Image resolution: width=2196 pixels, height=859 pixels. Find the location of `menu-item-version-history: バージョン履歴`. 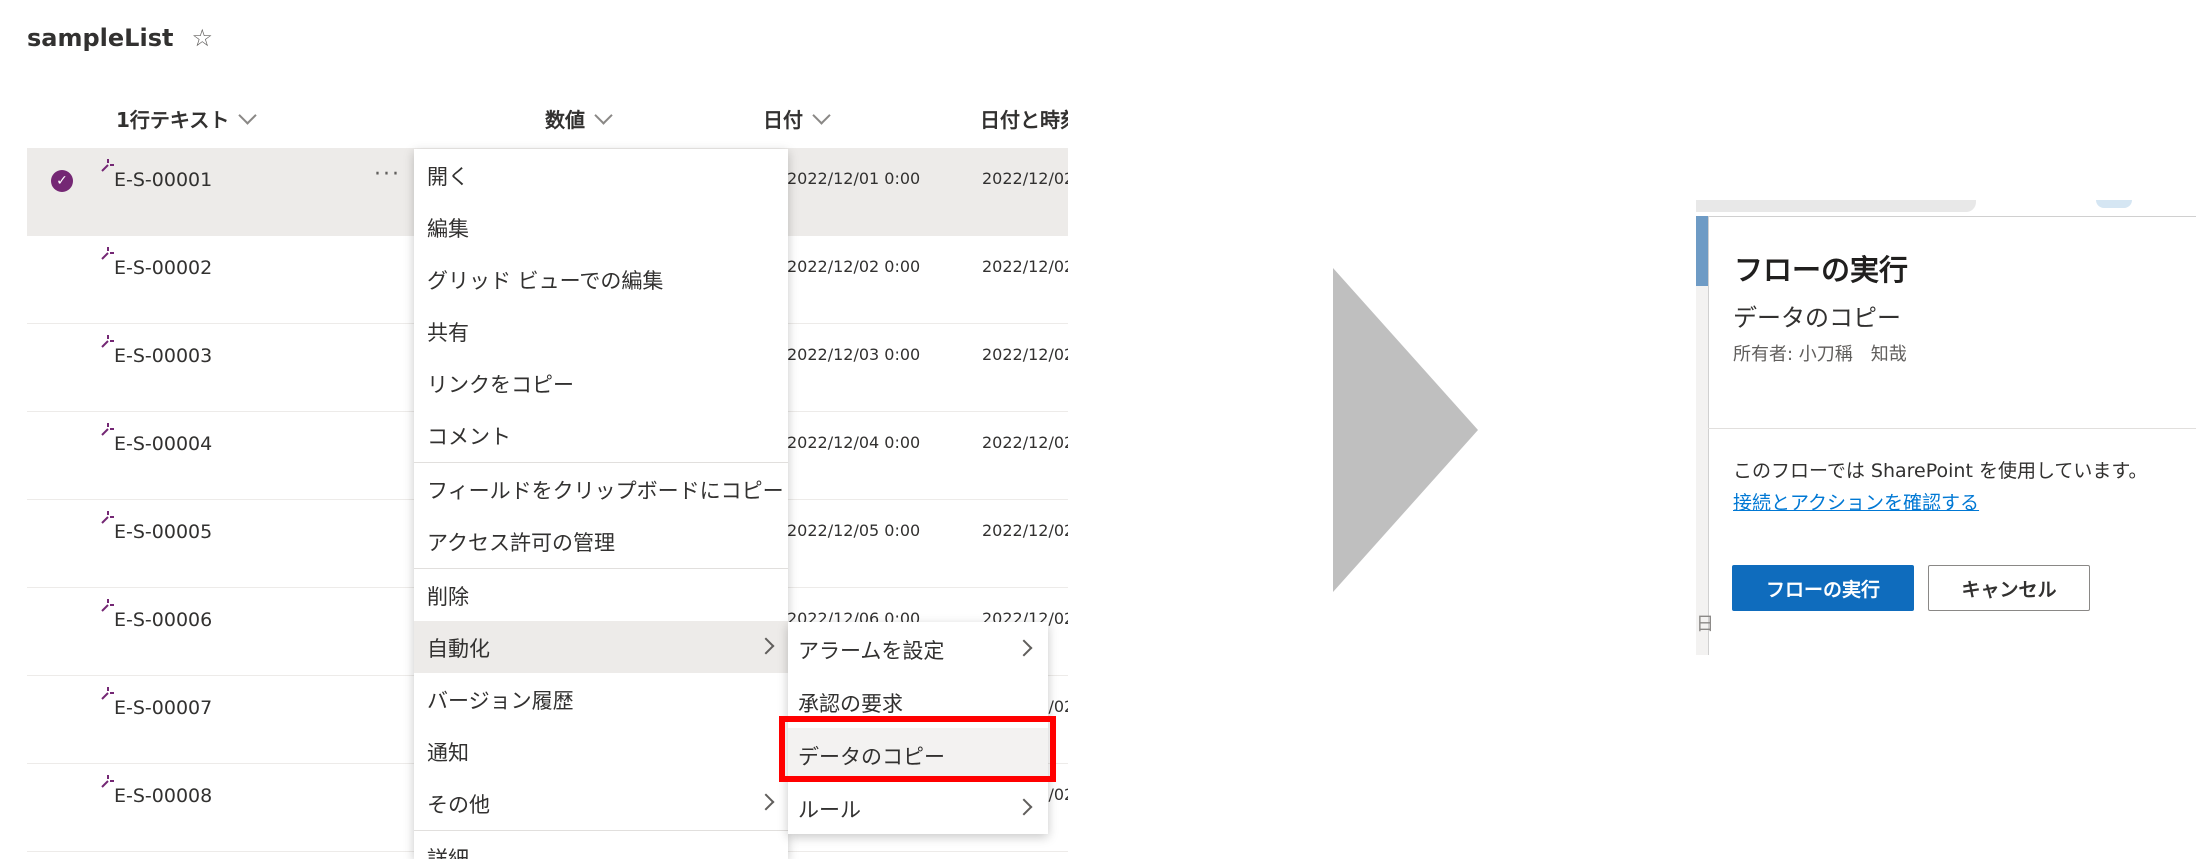

menu-item-version-history: バージョン履歴 is located at coordinates (601, 699).